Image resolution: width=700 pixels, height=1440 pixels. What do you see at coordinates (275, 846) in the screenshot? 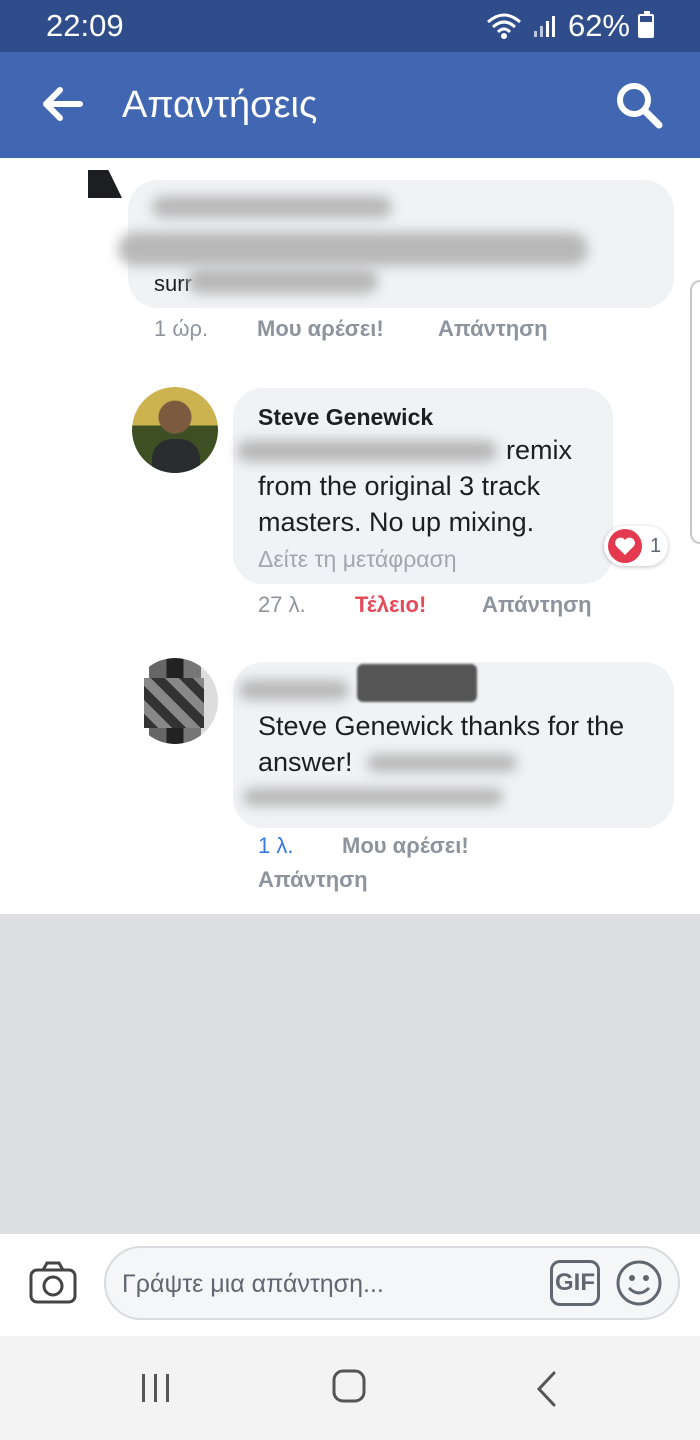
I see `comment-time: 1 λ.` at bounding box center [275, 846].